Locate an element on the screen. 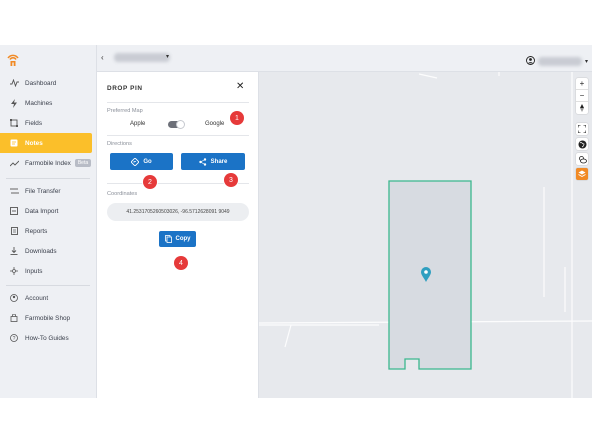 The image size is (592, 444). zoom-out-button: − is located at coordinates (582, 96).